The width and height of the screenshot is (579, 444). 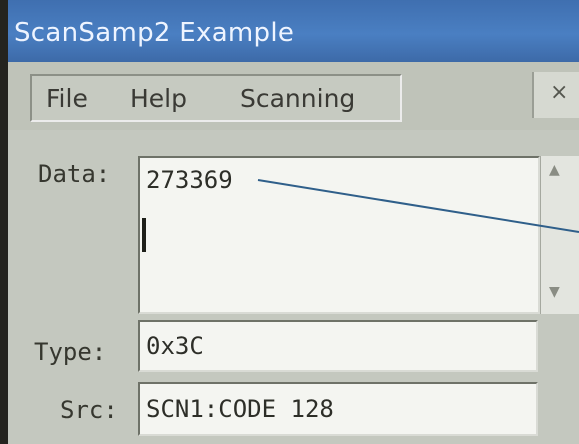 I want to click on type-label: Type:, so click(x=70, y=352).